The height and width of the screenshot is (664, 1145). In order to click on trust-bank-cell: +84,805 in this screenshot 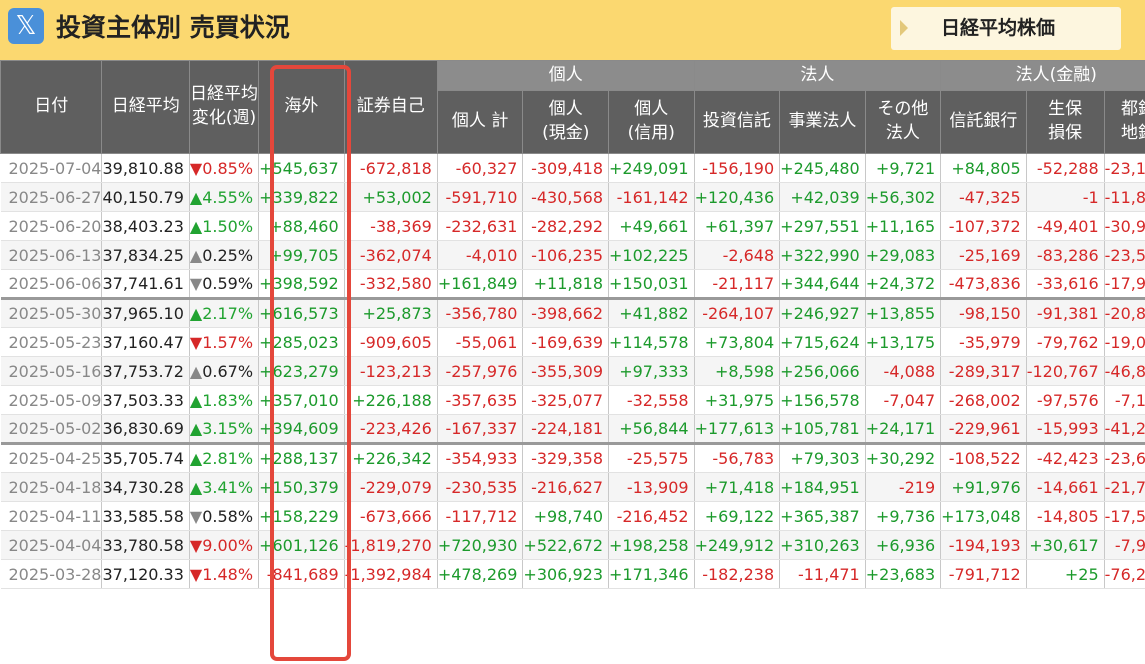, I will do `click(983, 168)`.